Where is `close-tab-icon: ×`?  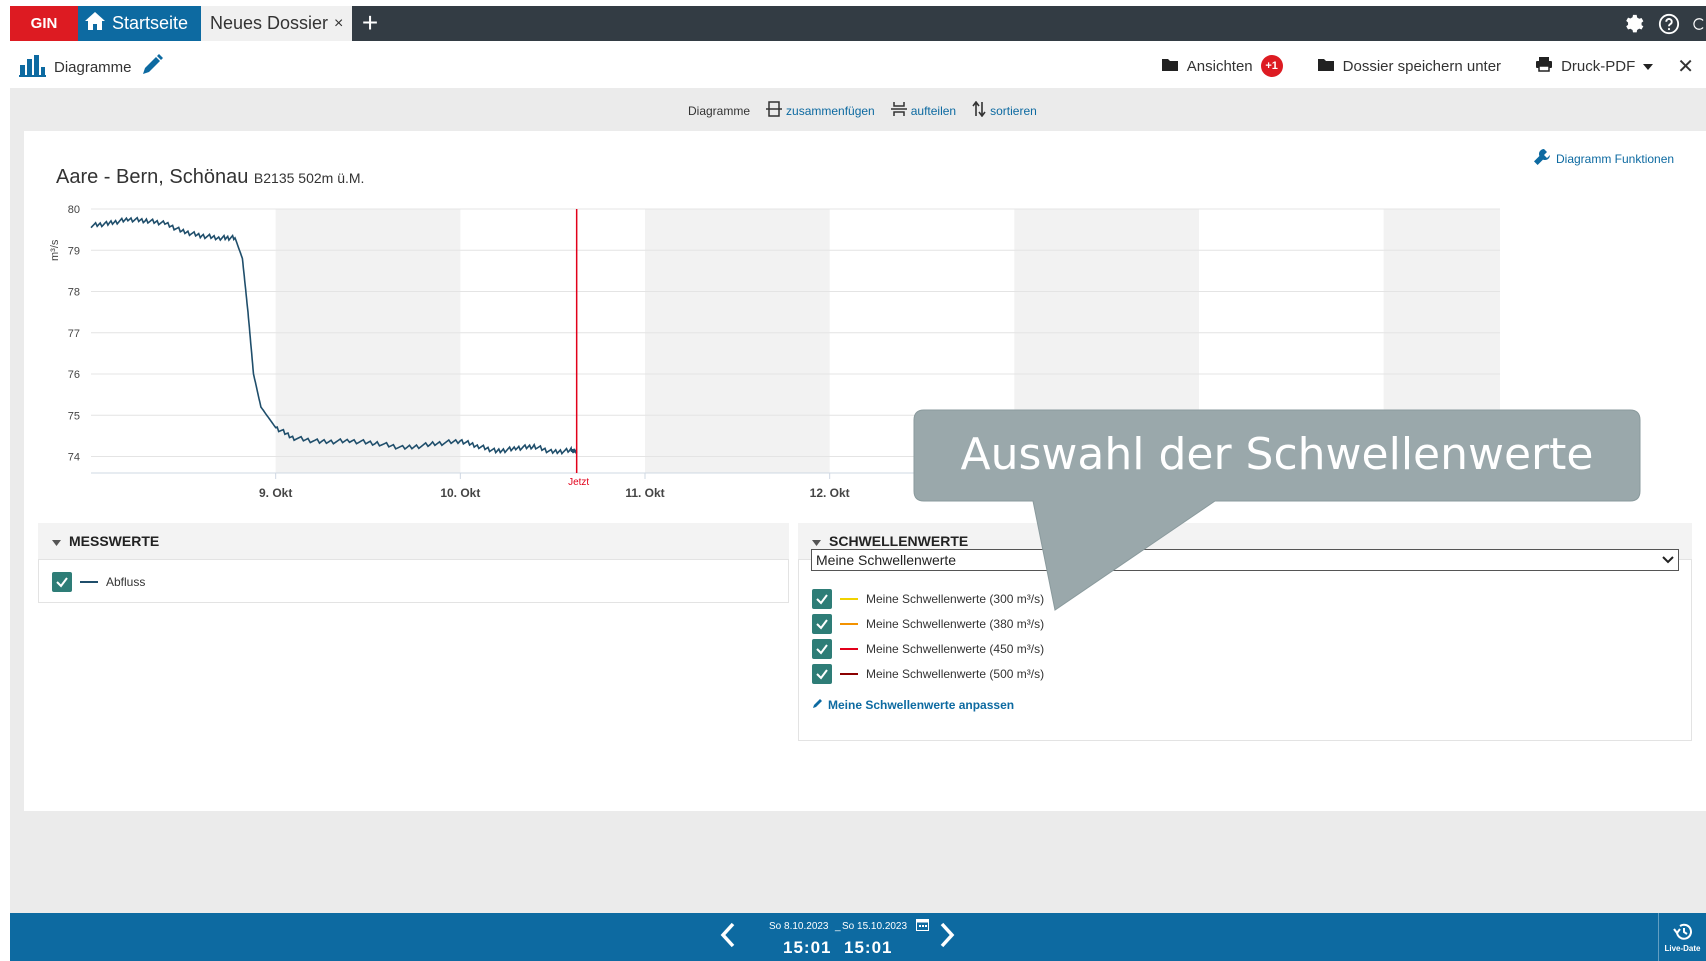
close-tab-icon: × is located at coordinates (338, 24).